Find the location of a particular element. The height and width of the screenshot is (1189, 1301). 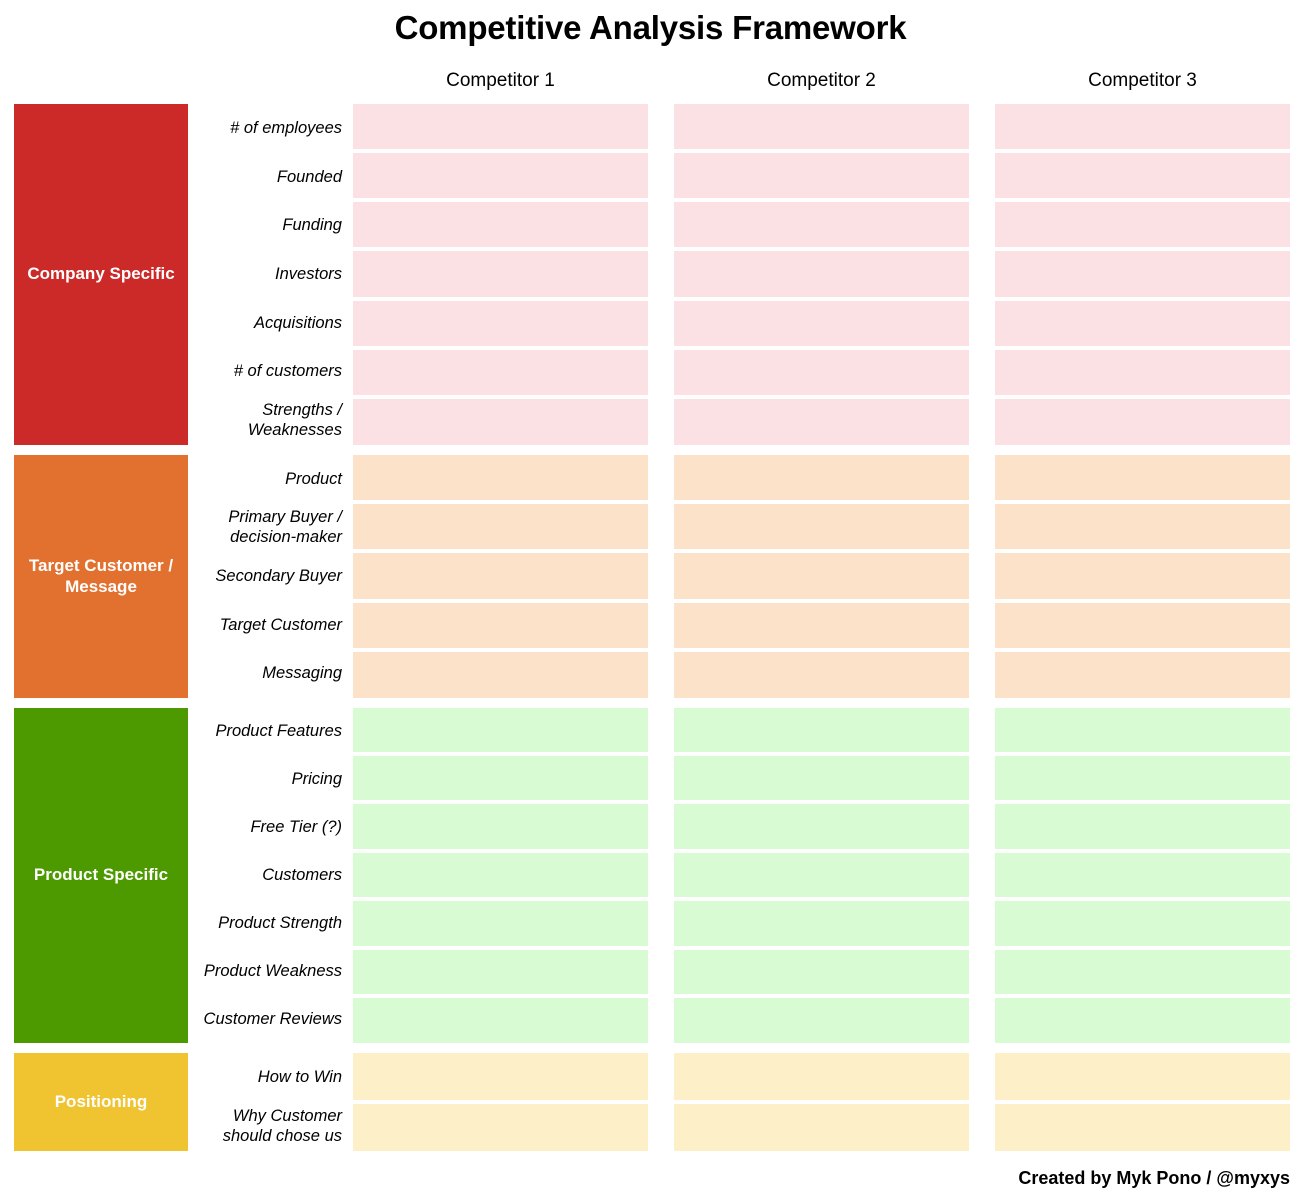

competitor-columns is located at coordinates (821, 1101).